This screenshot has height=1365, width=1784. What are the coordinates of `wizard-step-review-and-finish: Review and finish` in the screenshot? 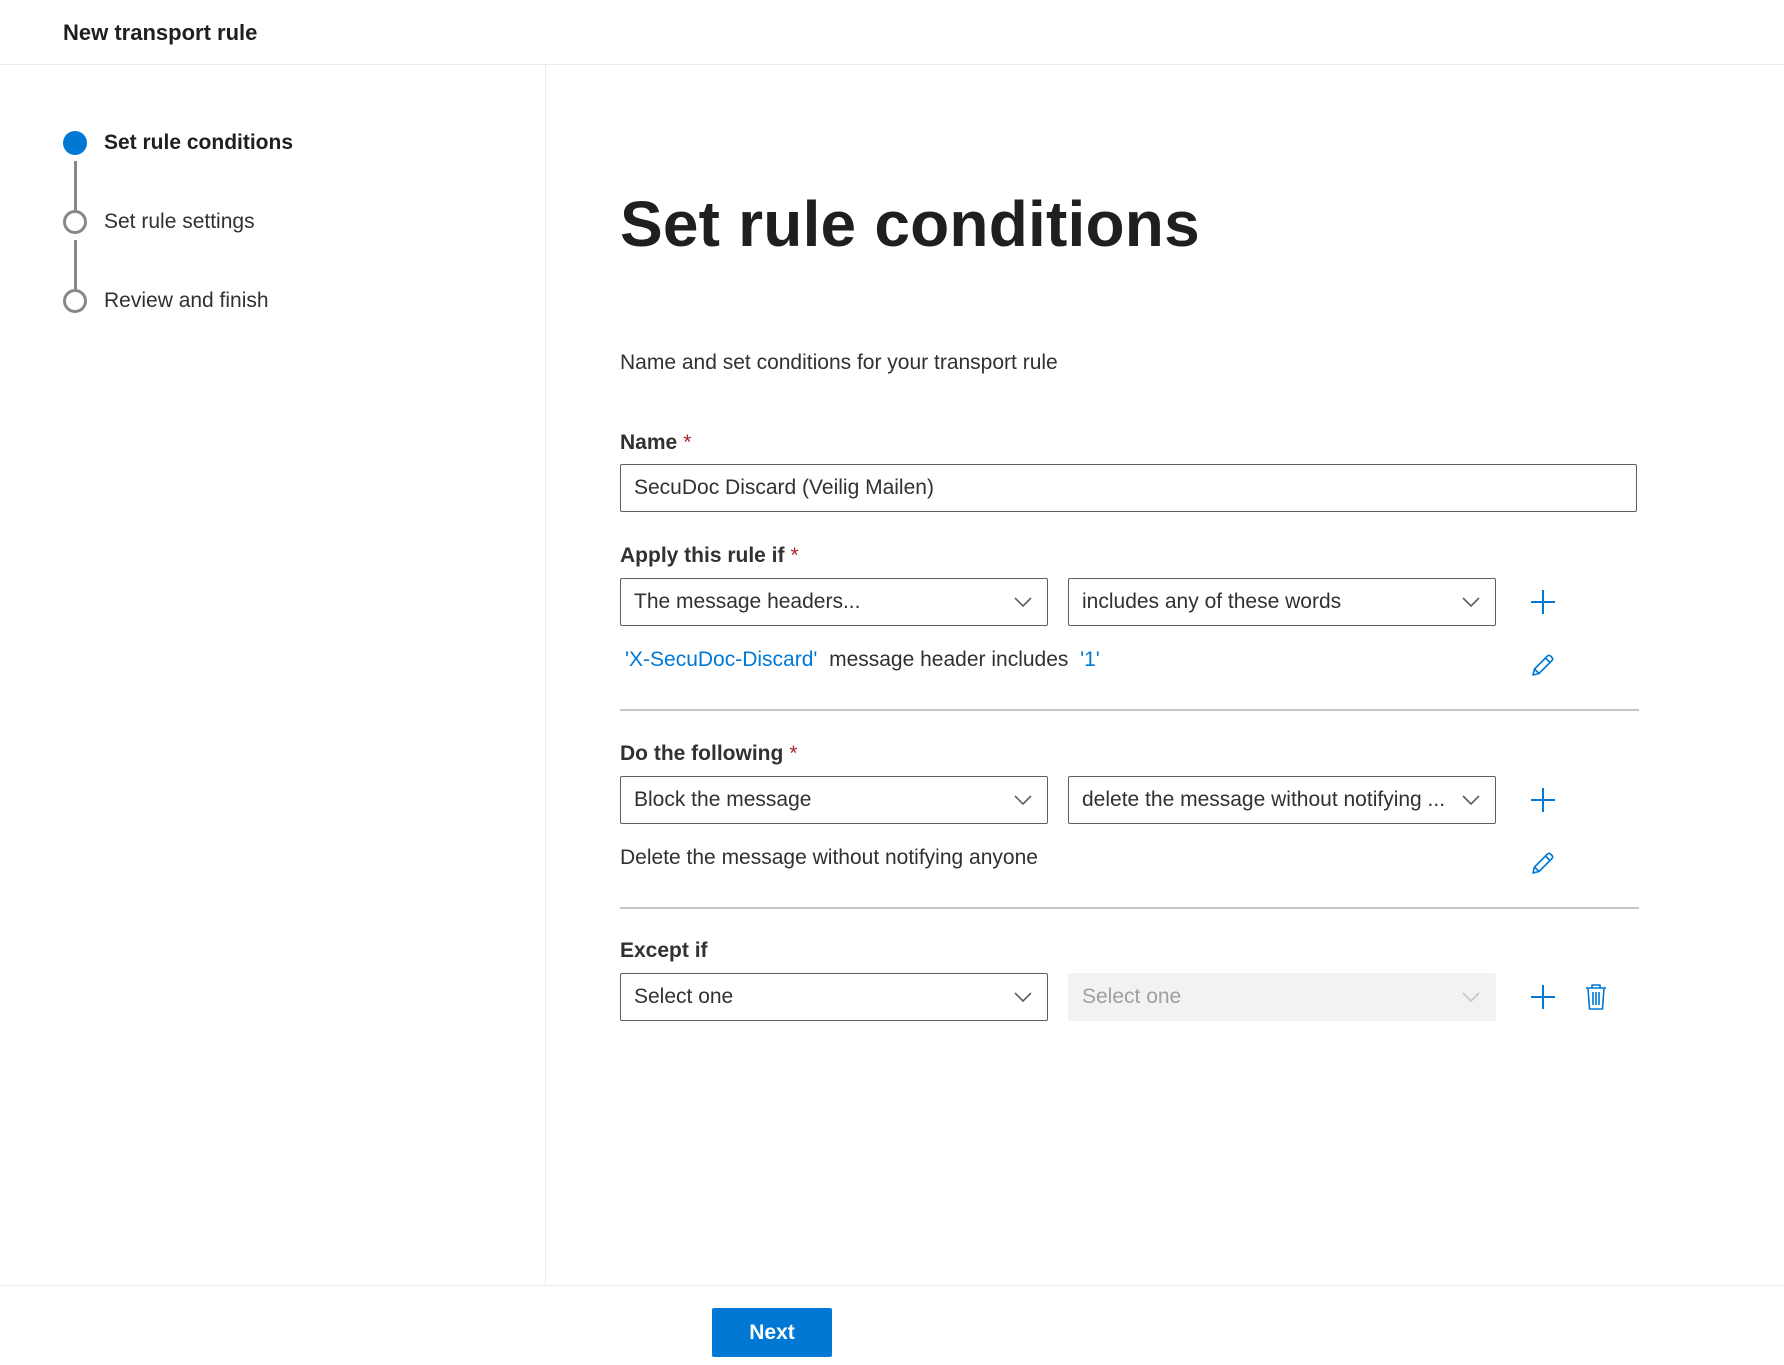 It's located at (166, 301).